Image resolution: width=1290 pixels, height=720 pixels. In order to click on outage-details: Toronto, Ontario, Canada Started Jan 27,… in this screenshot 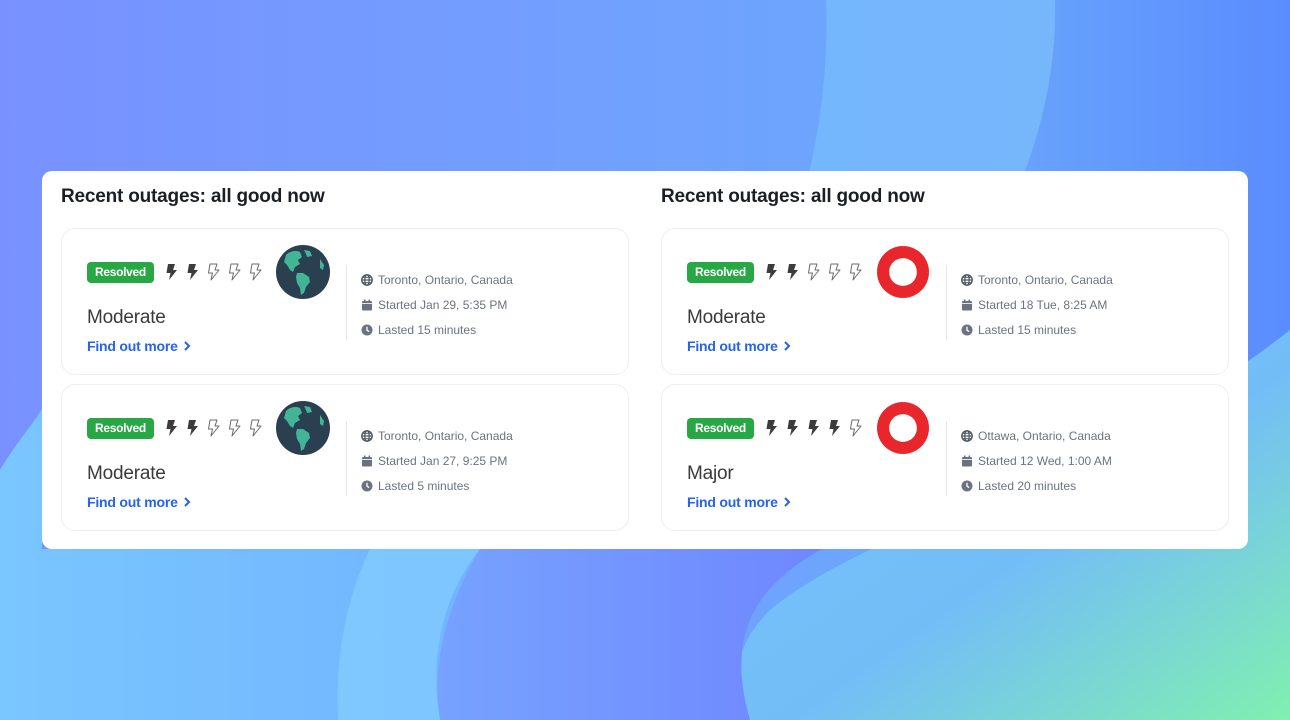, I will do `click(437, 460)`.